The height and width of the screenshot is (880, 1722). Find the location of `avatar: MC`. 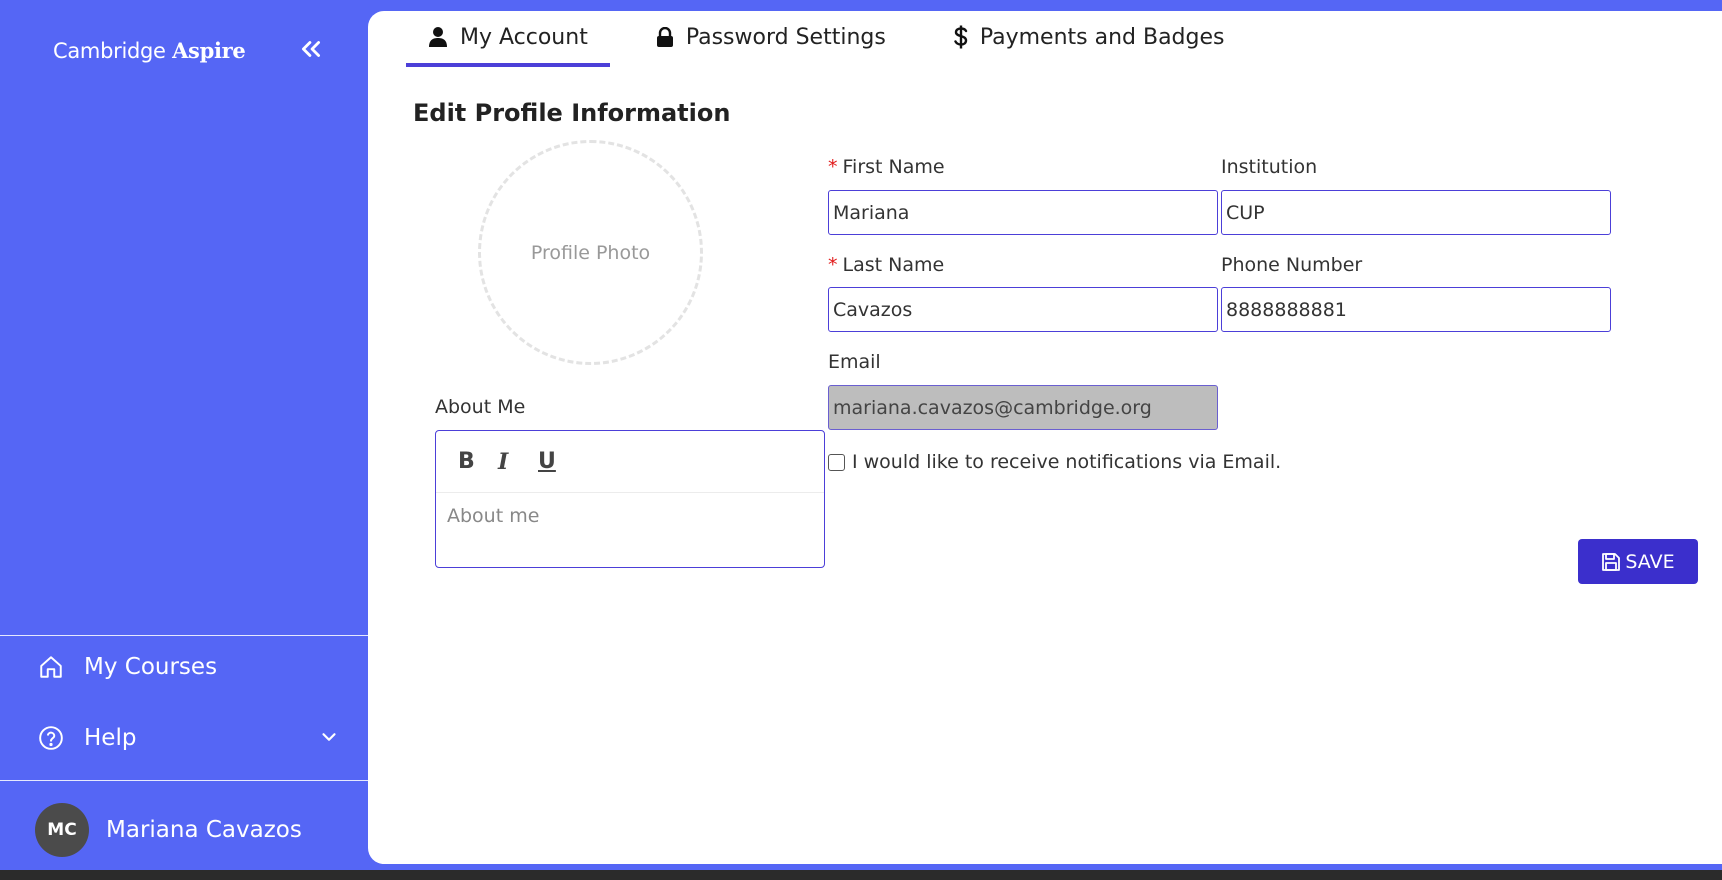

avatar: MC is located at coordinates (62, 830).